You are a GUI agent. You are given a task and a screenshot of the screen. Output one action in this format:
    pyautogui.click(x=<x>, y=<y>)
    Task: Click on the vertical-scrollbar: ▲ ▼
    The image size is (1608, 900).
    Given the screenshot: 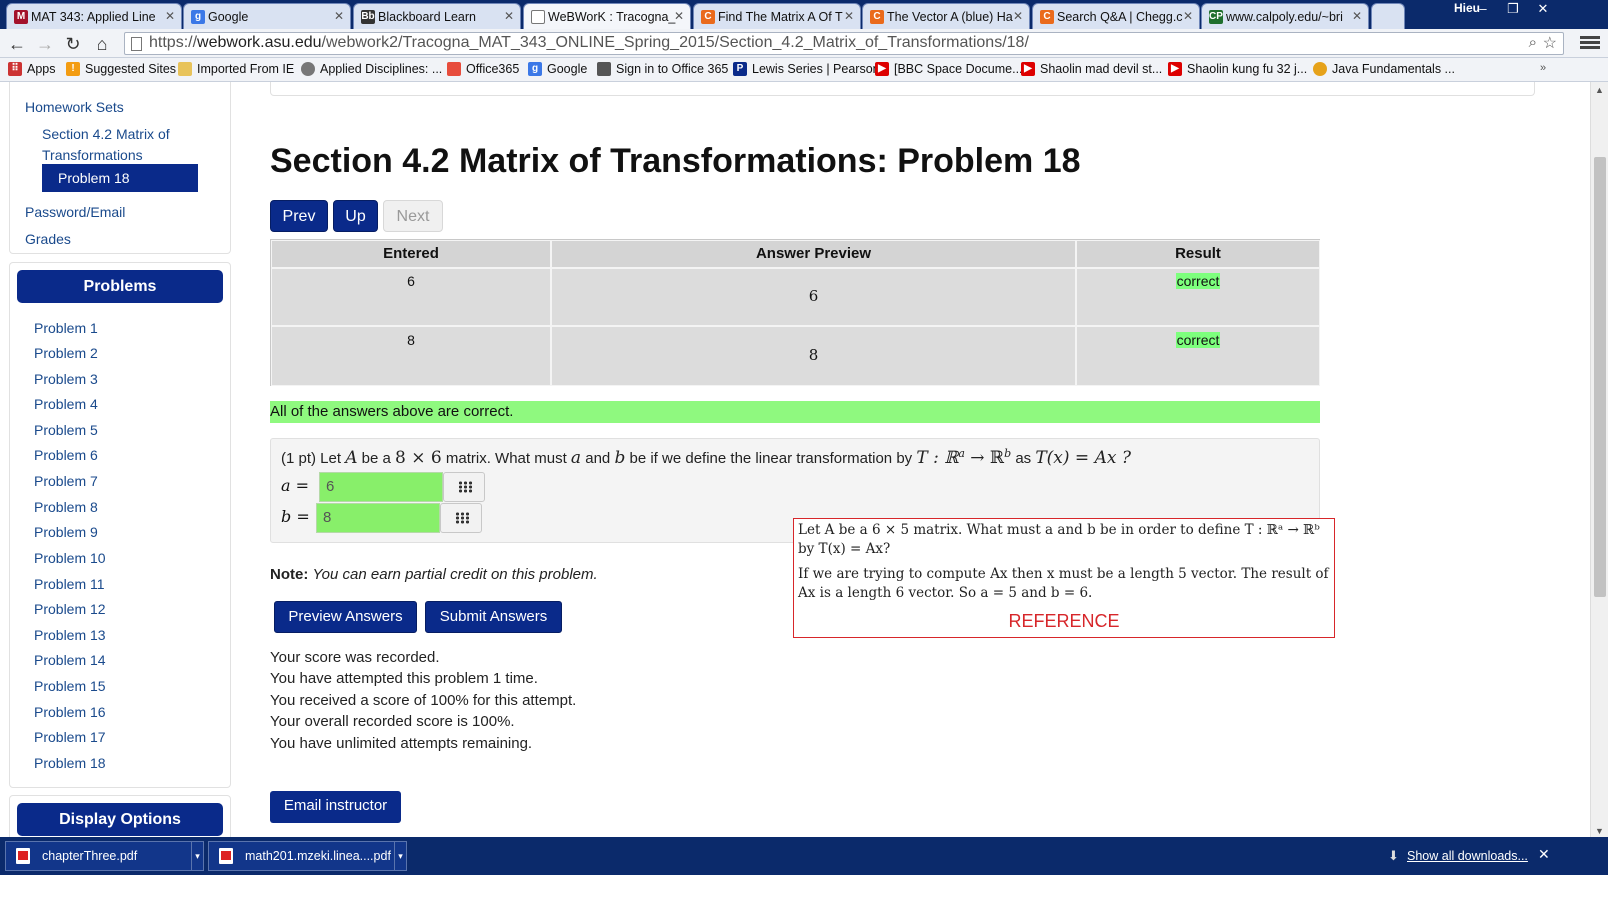 What is the action you would take?
    pyautogui.click(x=1599, y=461)
    